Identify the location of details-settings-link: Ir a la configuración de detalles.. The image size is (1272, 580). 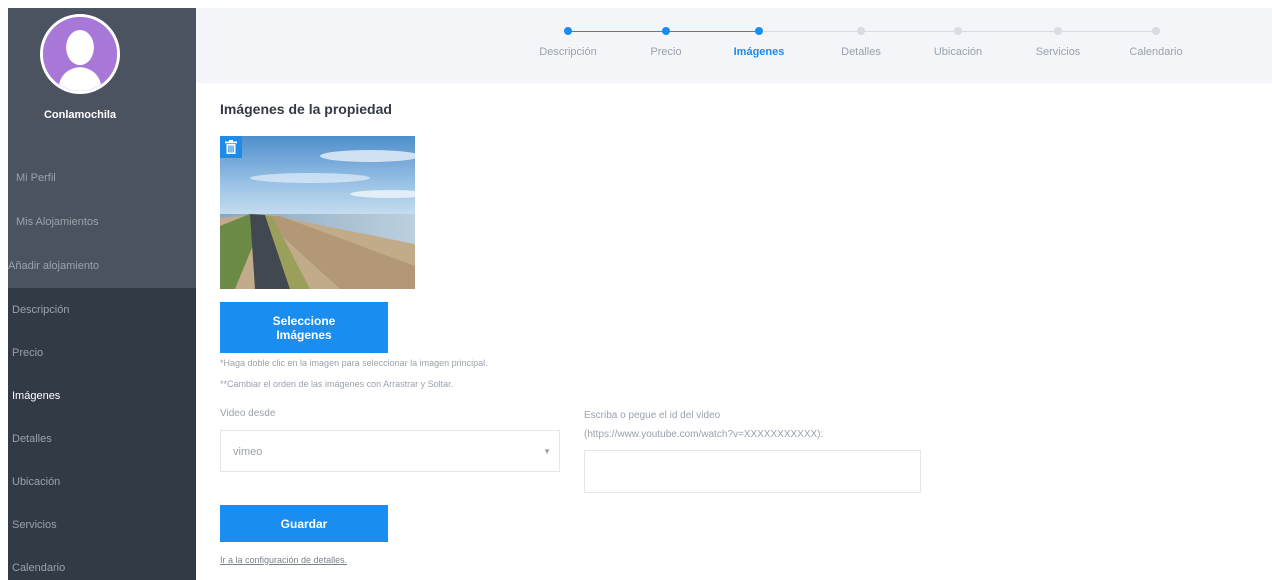
(283, 560).